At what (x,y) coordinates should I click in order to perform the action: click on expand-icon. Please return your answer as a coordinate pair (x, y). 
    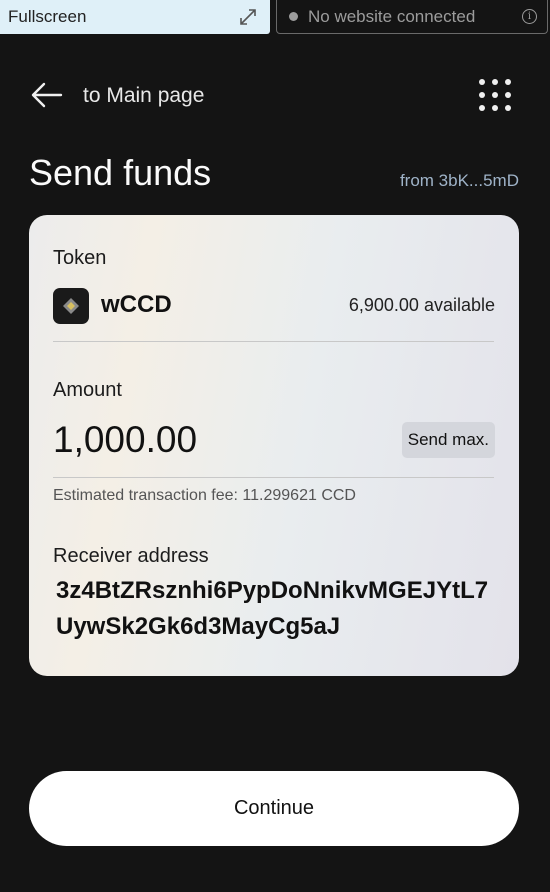
    Looking at the image, I should click on (248, 17).